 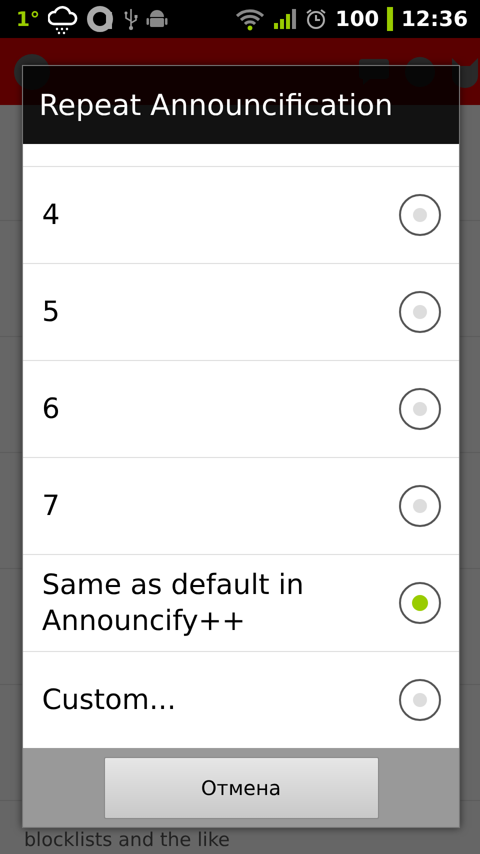 I want to click on option-label: 7, so click(x=51, y=506).